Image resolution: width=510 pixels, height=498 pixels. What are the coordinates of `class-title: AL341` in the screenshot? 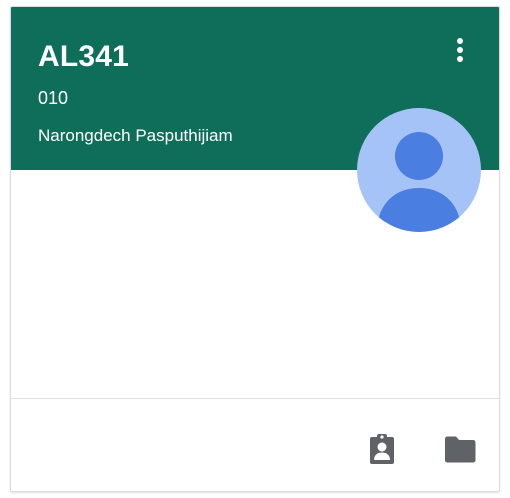 It's located at (83, 57).